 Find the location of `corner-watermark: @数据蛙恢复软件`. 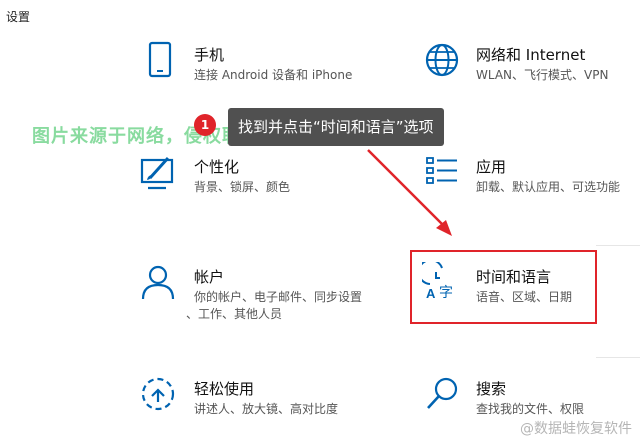

corner-watermark: @数据蛙恢复软件 is located at coordinates (576, 429).